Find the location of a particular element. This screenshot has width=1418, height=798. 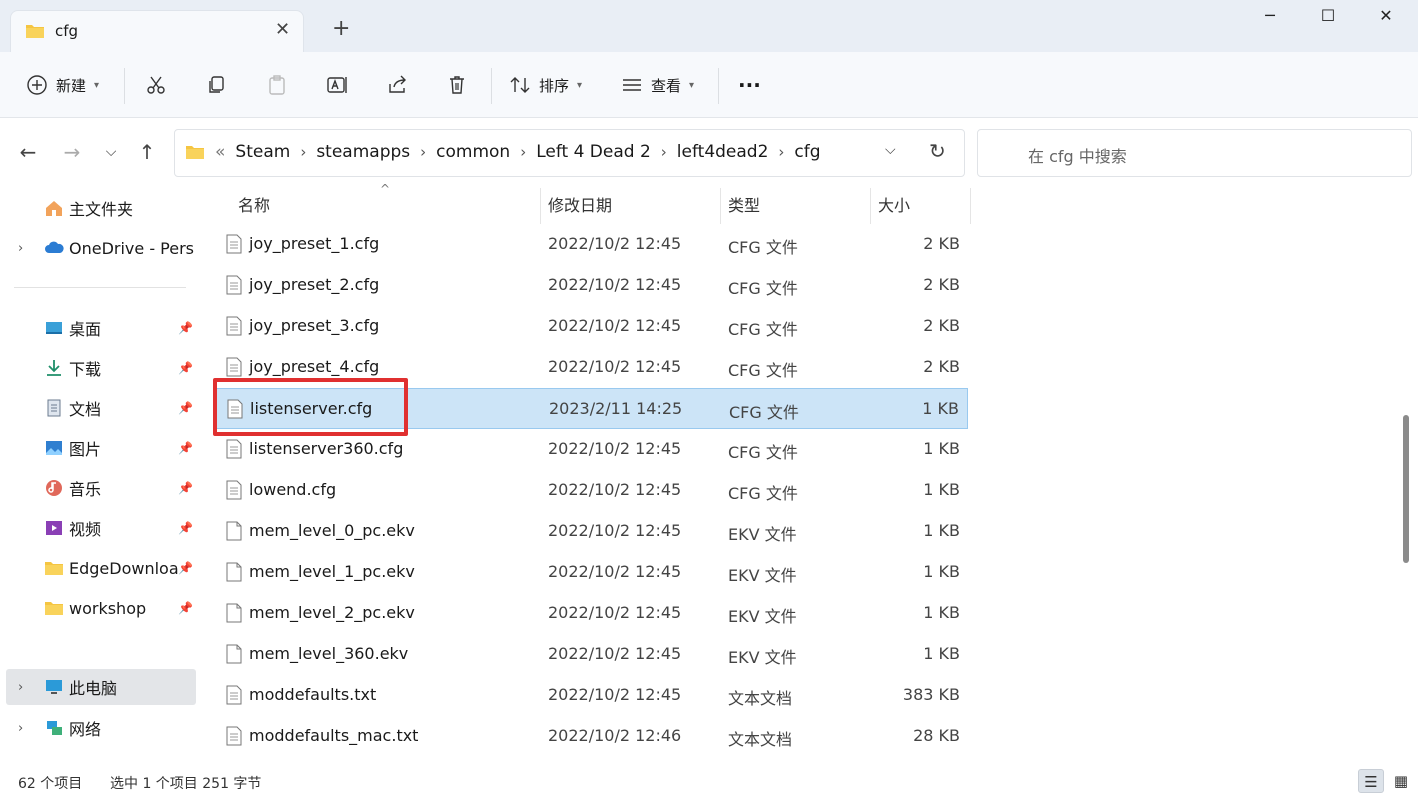

paste-button is located at coordinates (277, 85).